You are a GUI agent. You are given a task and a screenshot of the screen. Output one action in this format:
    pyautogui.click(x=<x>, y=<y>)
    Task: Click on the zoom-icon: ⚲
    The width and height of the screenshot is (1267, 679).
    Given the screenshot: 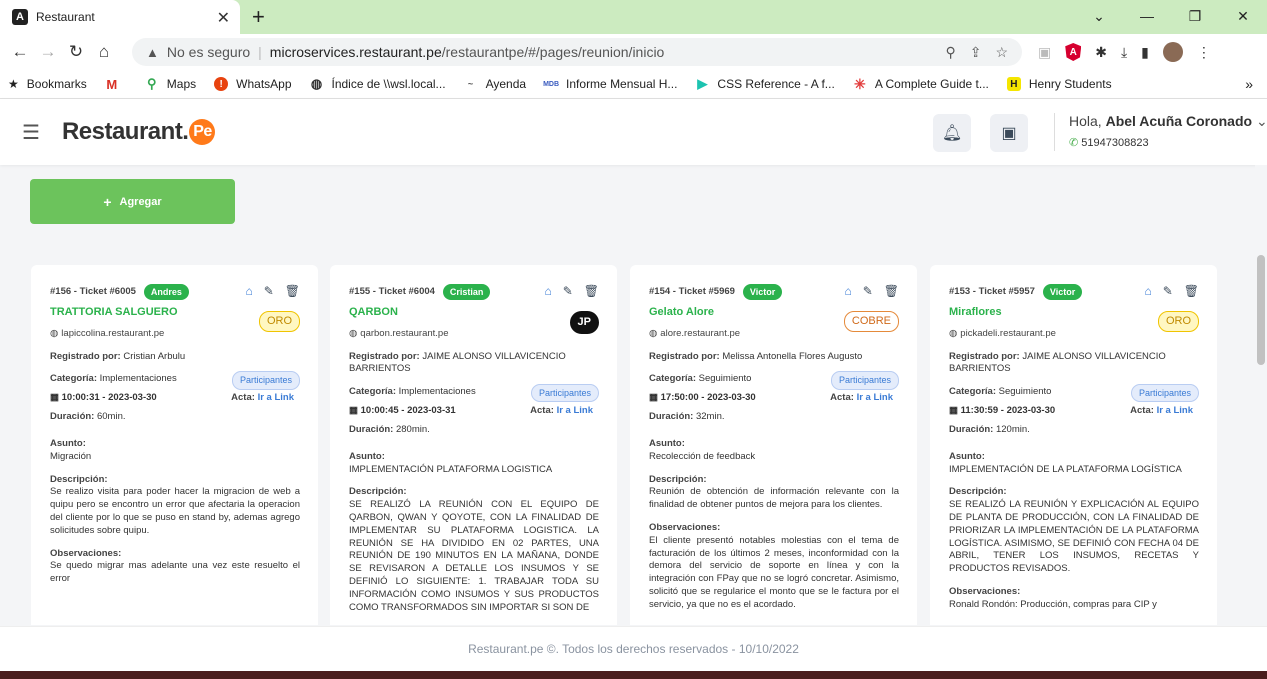 What is the action you would take?
    pyautogui.click(x=950, y=52)
    